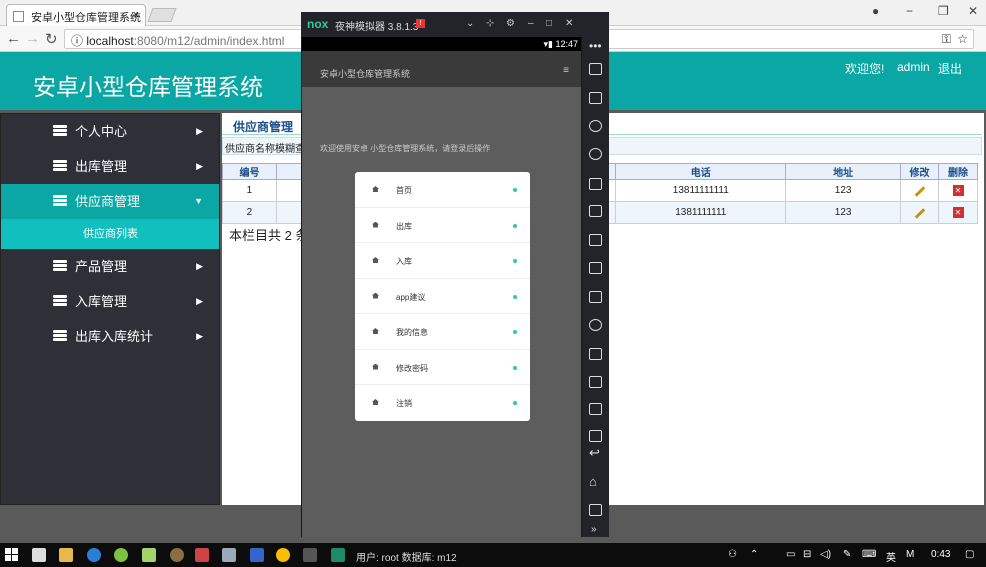 The image size is (986, 567). Describe the element at coordinates (229, 555) in the screenshot. I see `app-icon-gray` at that location.